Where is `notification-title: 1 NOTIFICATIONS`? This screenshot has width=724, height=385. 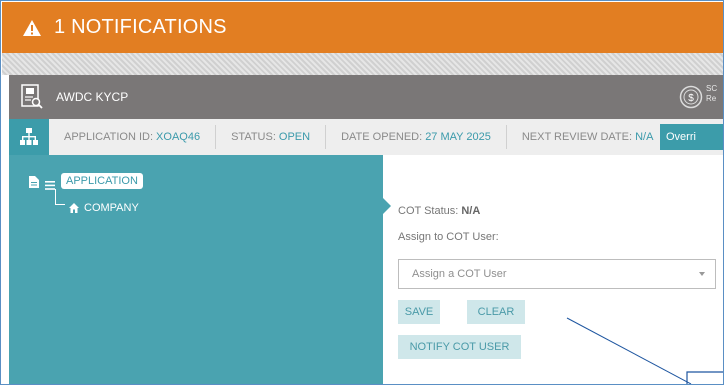 notification-title: 1 NOTIFICATIONS is located at coordinates (140, 27).